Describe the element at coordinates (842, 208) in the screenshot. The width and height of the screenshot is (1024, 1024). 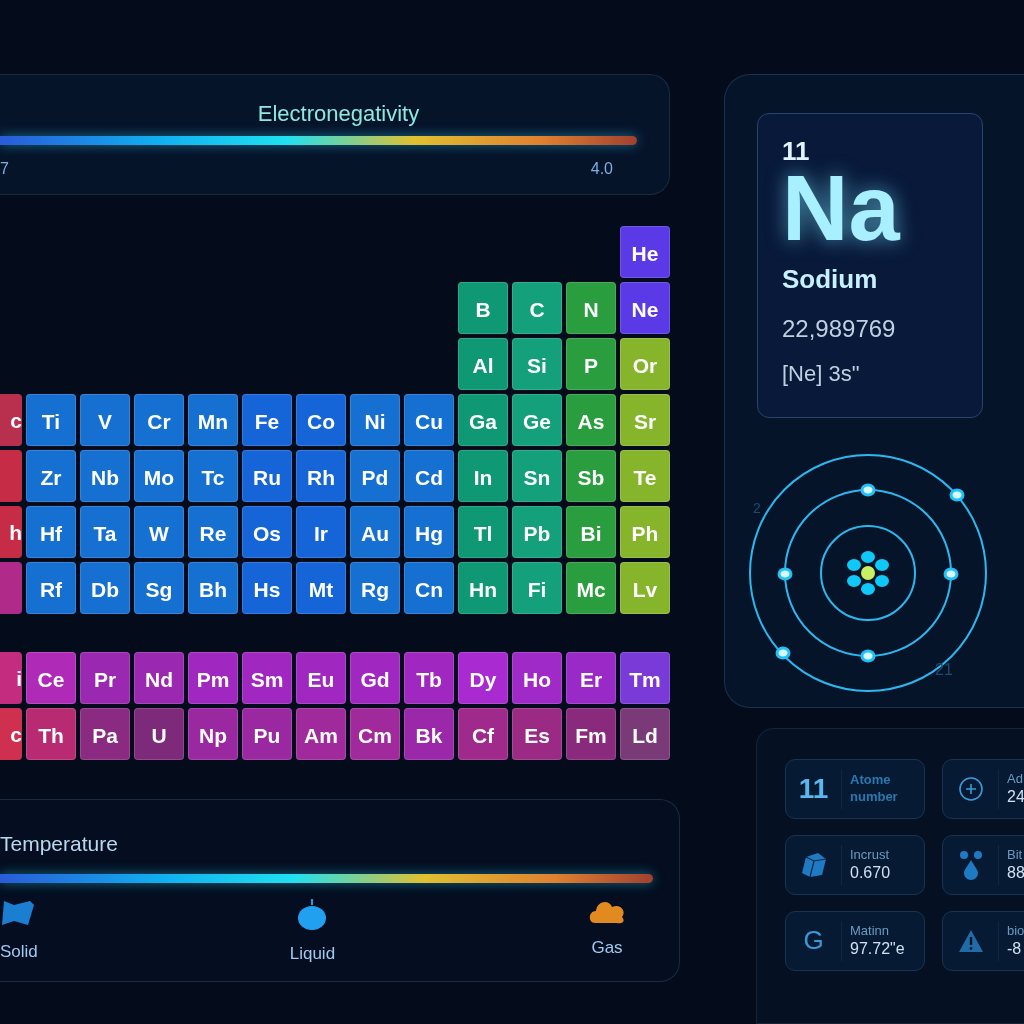
I see `element-symbol: Na` at that location.